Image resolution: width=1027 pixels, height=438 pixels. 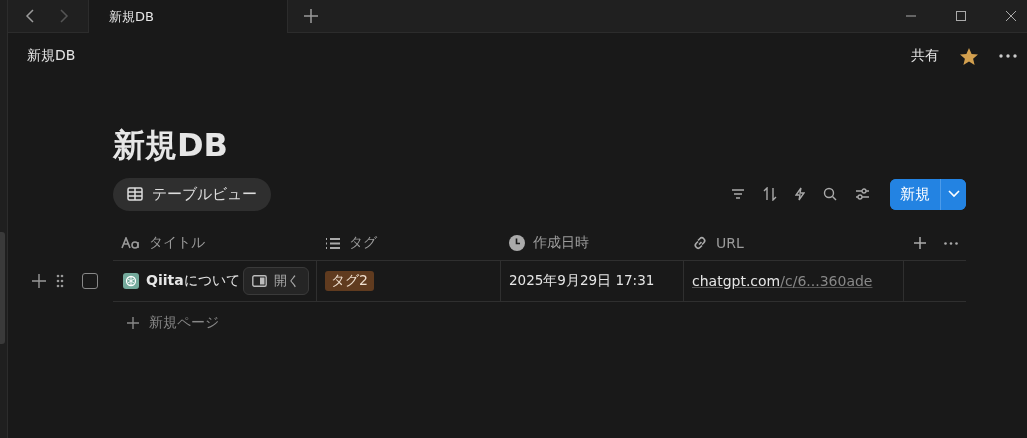 What do you see at coordinates (582, 281) in the screenshot?
I see `date-cell: 2025年9月29日 17:31` at bounding box center [582, 281].